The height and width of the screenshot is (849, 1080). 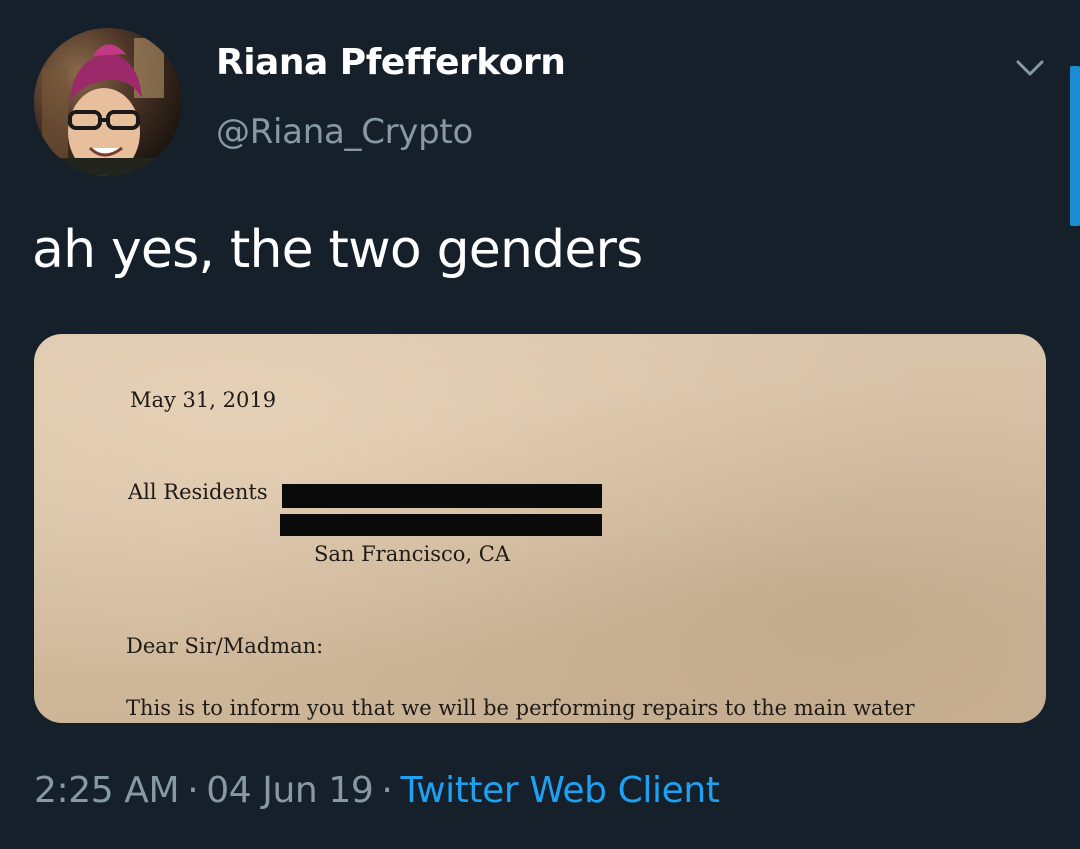 I want to click on tweet-meta: 2:25 AM · 04 Jun 19 · Twitter Web Client, so click(x=377, y=790).